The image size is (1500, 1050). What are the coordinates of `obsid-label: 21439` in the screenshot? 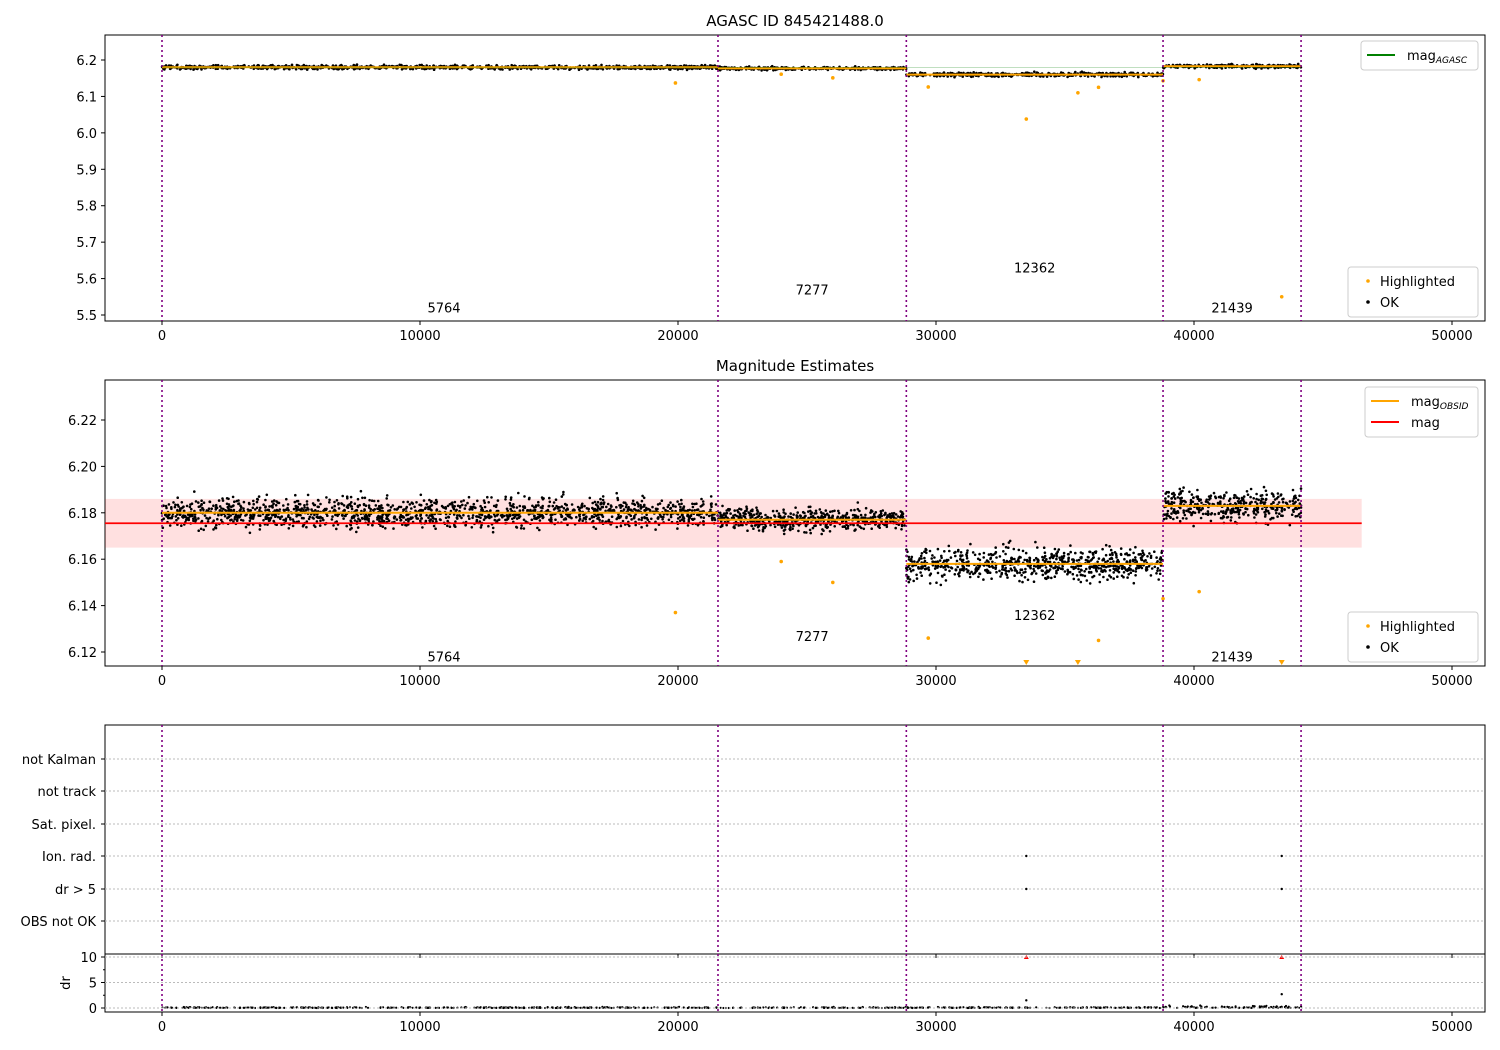 It's located at (1231, 309).